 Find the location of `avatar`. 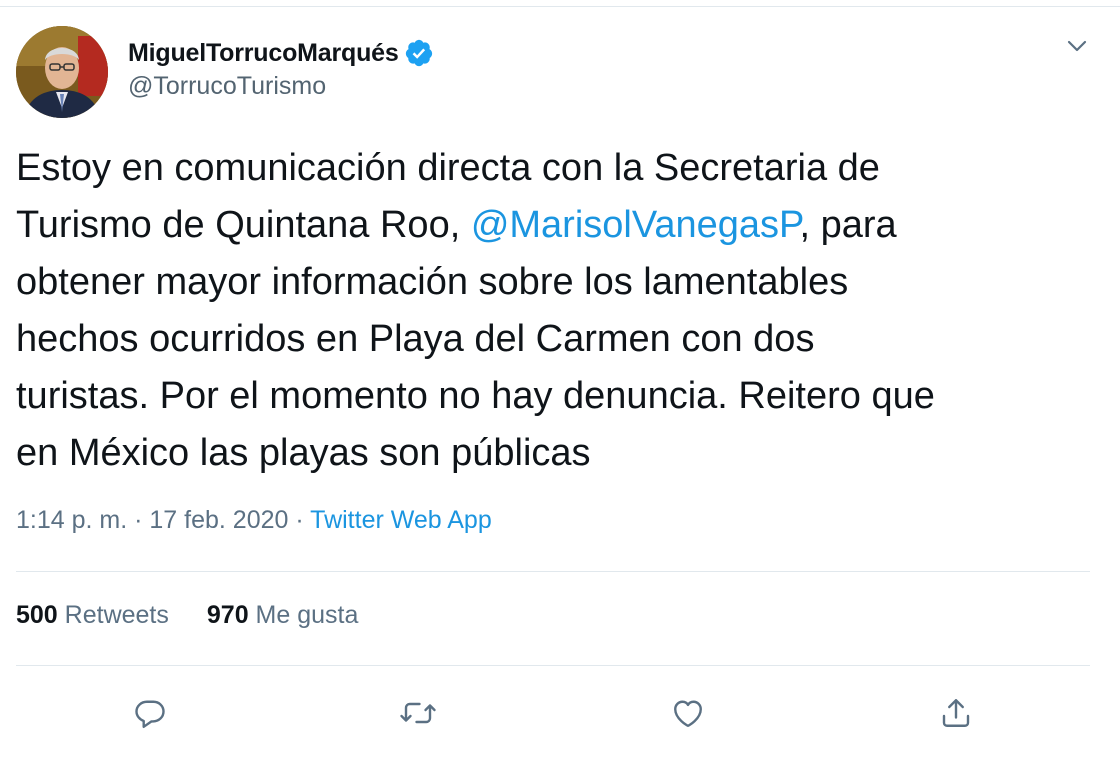

avatar is located at coordinates (62, 72).